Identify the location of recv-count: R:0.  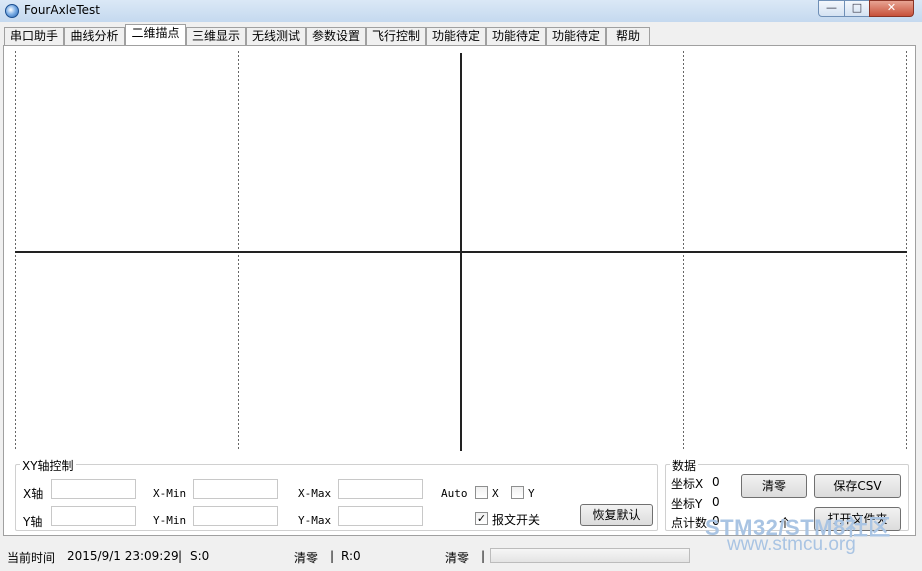
(351, 556).